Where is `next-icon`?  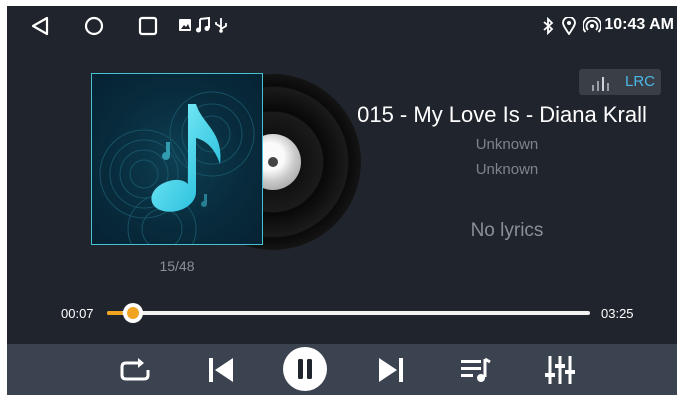 next-icon is located at coordinates (391, 370).